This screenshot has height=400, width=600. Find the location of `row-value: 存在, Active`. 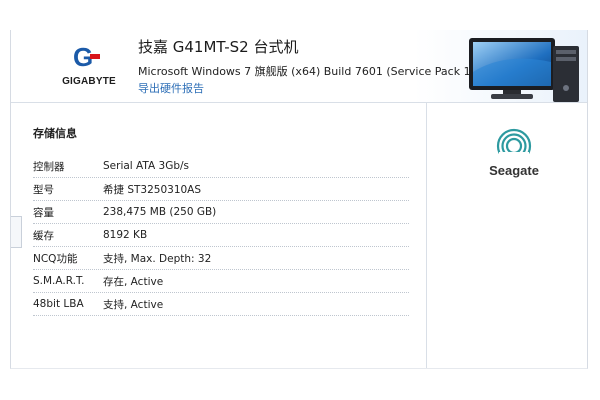

row-value: 存在, Active is located at coordinates (133, 281).